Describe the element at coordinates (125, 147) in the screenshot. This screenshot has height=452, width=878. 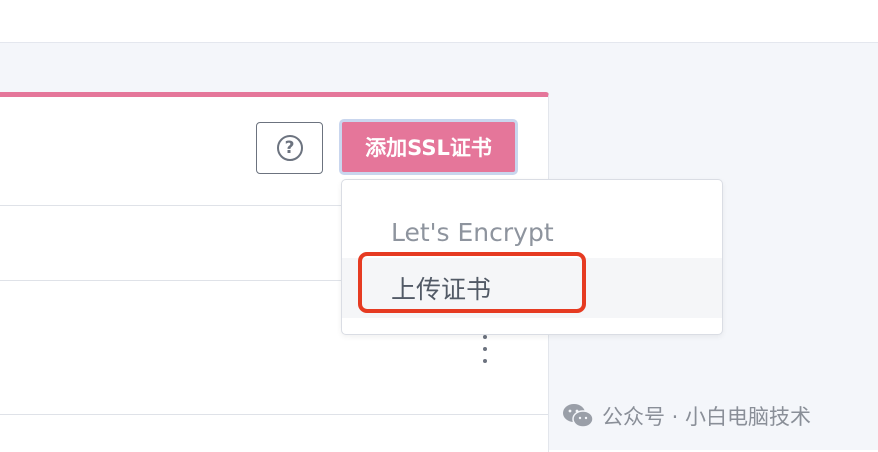
I see `search-field-container` at that location.